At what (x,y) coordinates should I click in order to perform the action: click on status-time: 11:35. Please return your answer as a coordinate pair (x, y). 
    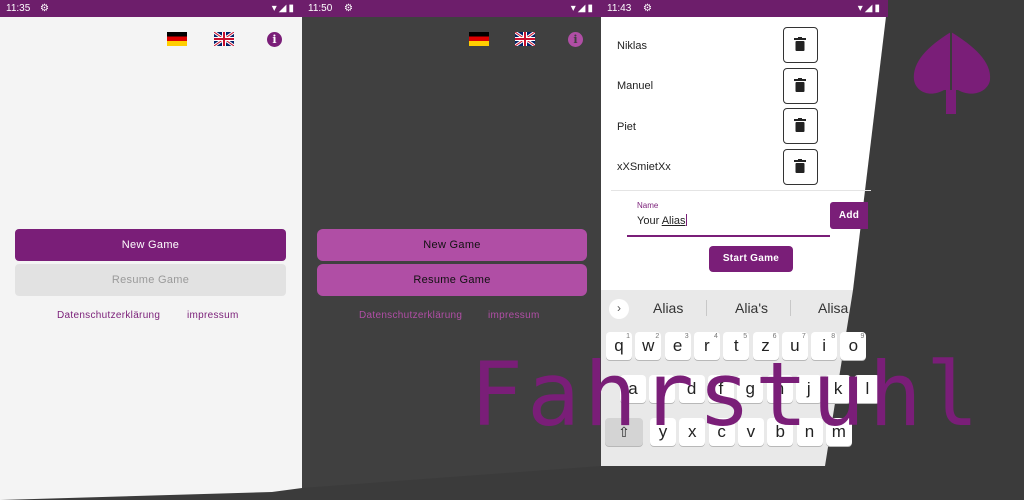
    Looking at the image, I should click on (18, 8).